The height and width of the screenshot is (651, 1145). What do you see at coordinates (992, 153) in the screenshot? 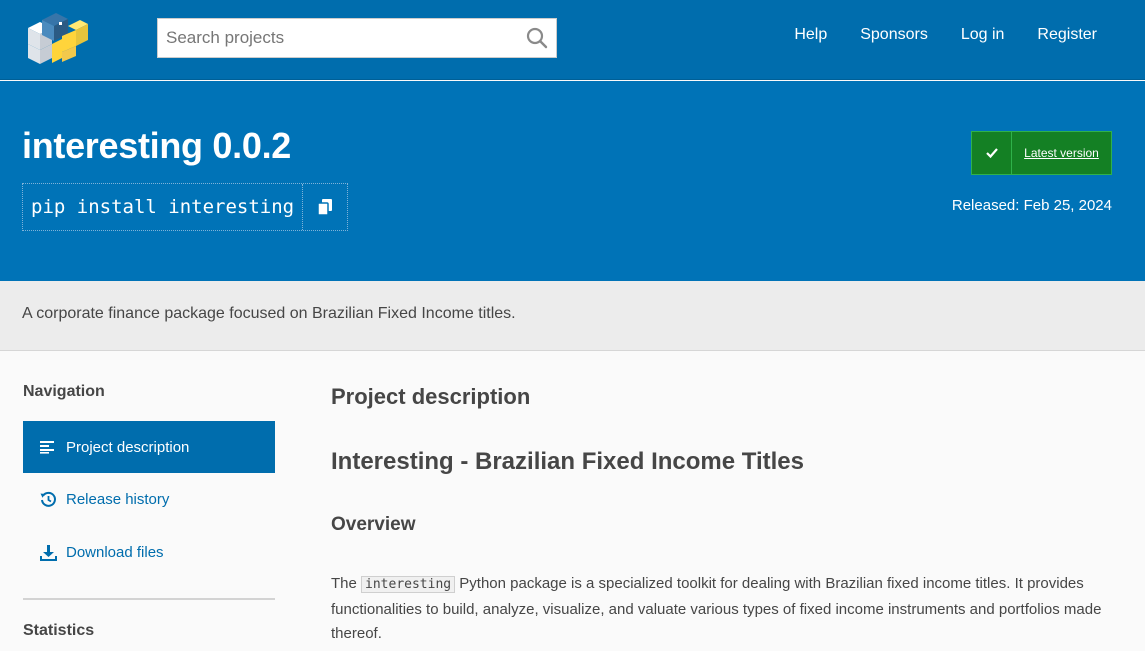
I see `check-icon` at bounding box center [992, 153].